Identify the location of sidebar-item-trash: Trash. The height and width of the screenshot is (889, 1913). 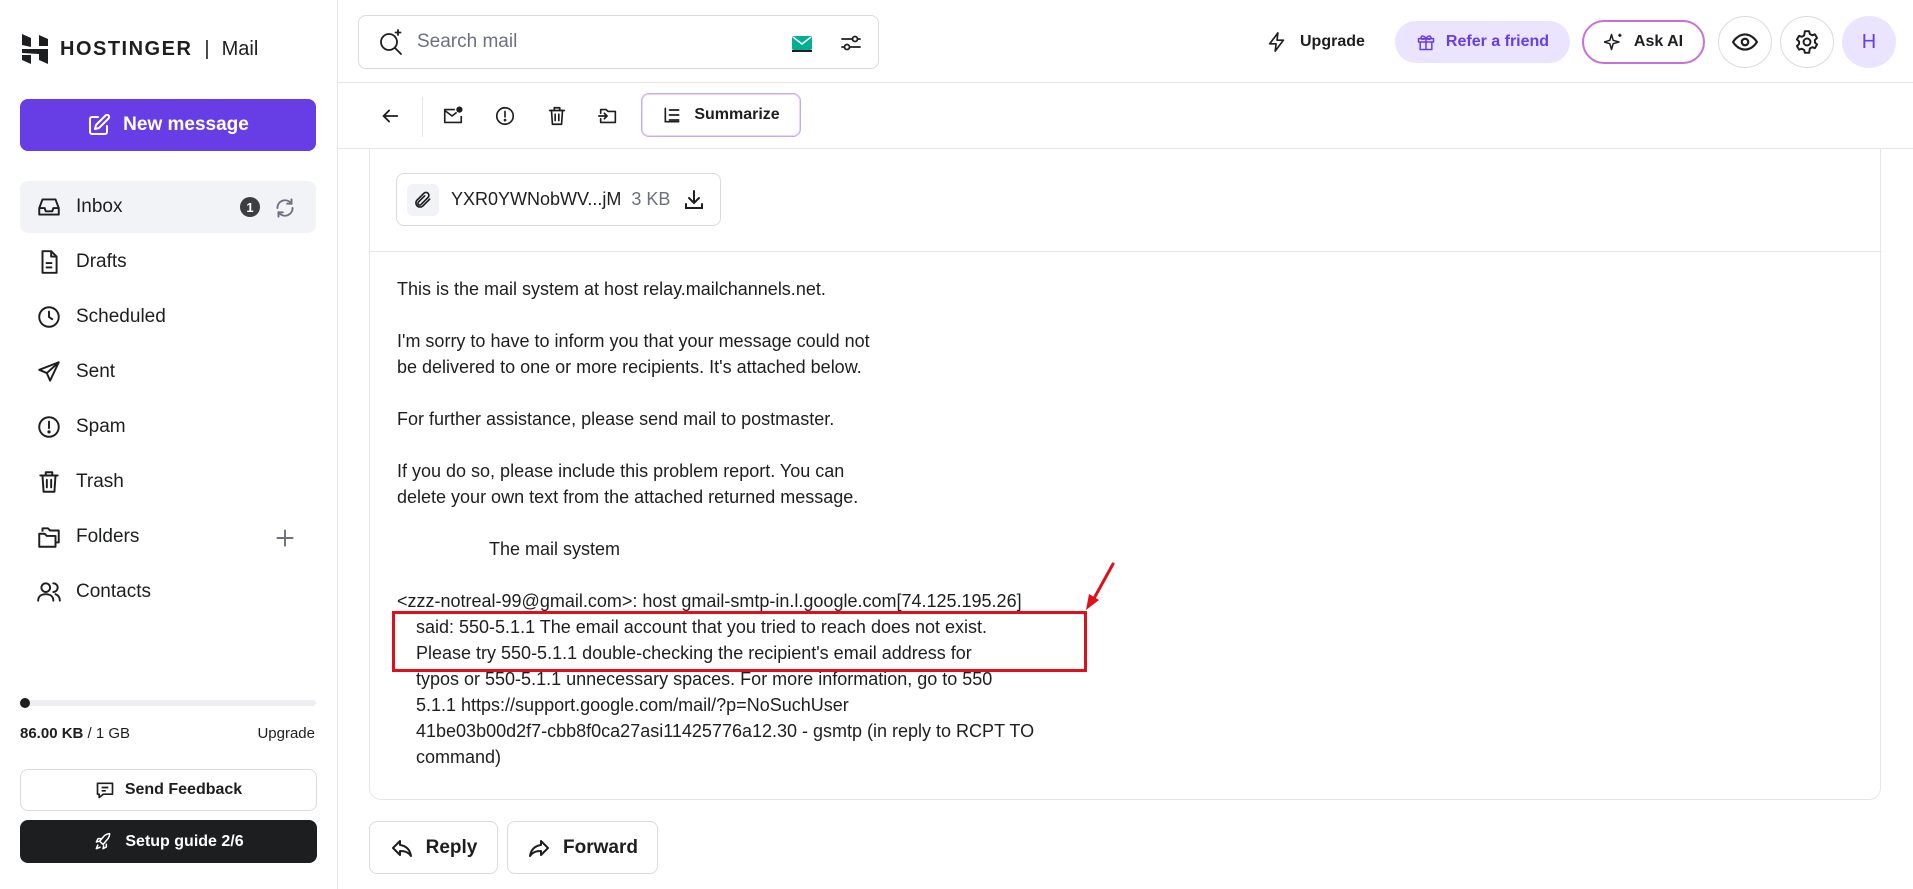
(168, 482).